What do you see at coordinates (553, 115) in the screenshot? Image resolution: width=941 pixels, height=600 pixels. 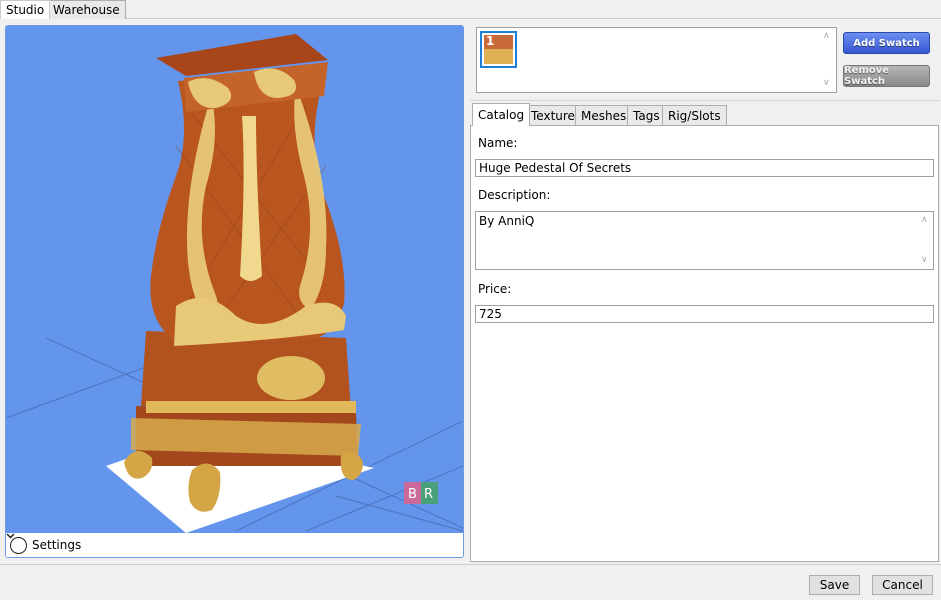 I see `tab-texture: Texture` at bounding box center [553, 115].